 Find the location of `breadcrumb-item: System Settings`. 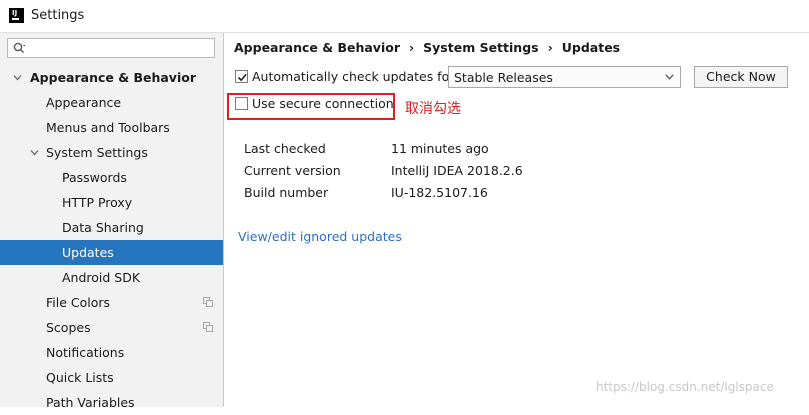

breadcrumb-item: System Settings is located at coordinates (481, 47).